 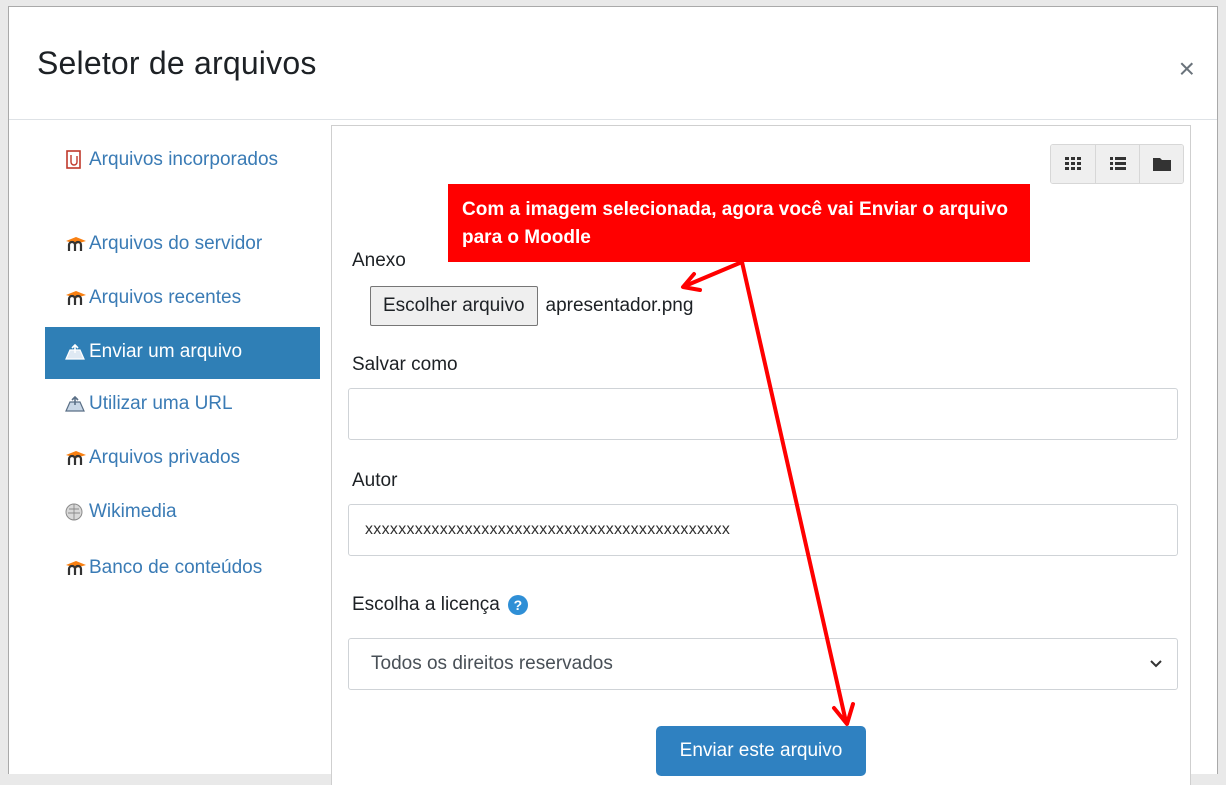 I want to click on sidebar-item-server-files: Arquivos do servidor, so click(x=182, y=246).